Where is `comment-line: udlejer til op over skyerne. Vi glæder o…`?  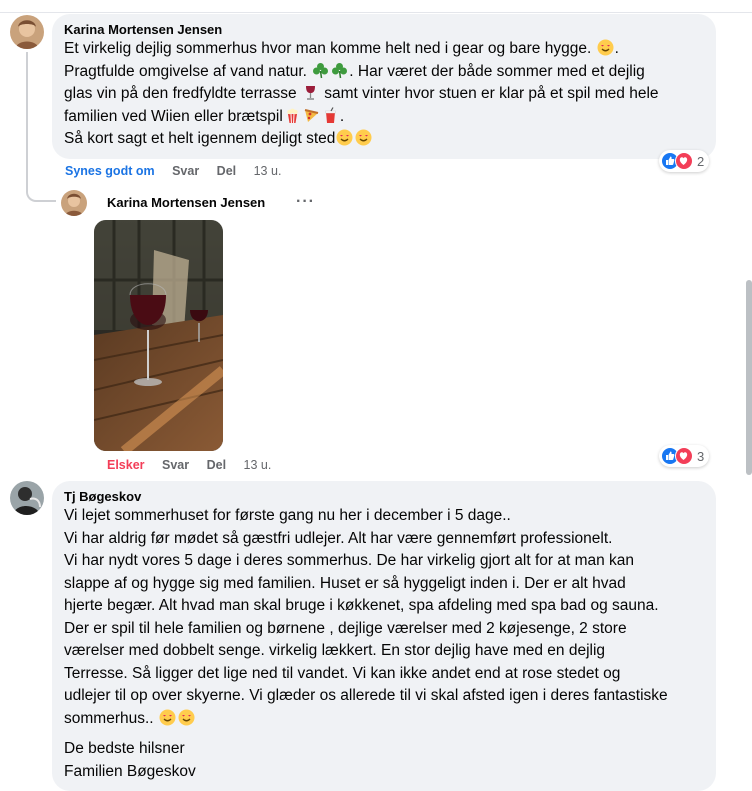 comment-line: udlejer til op over skyerne. Vi glæder o… is located at coordinates (366, 695).